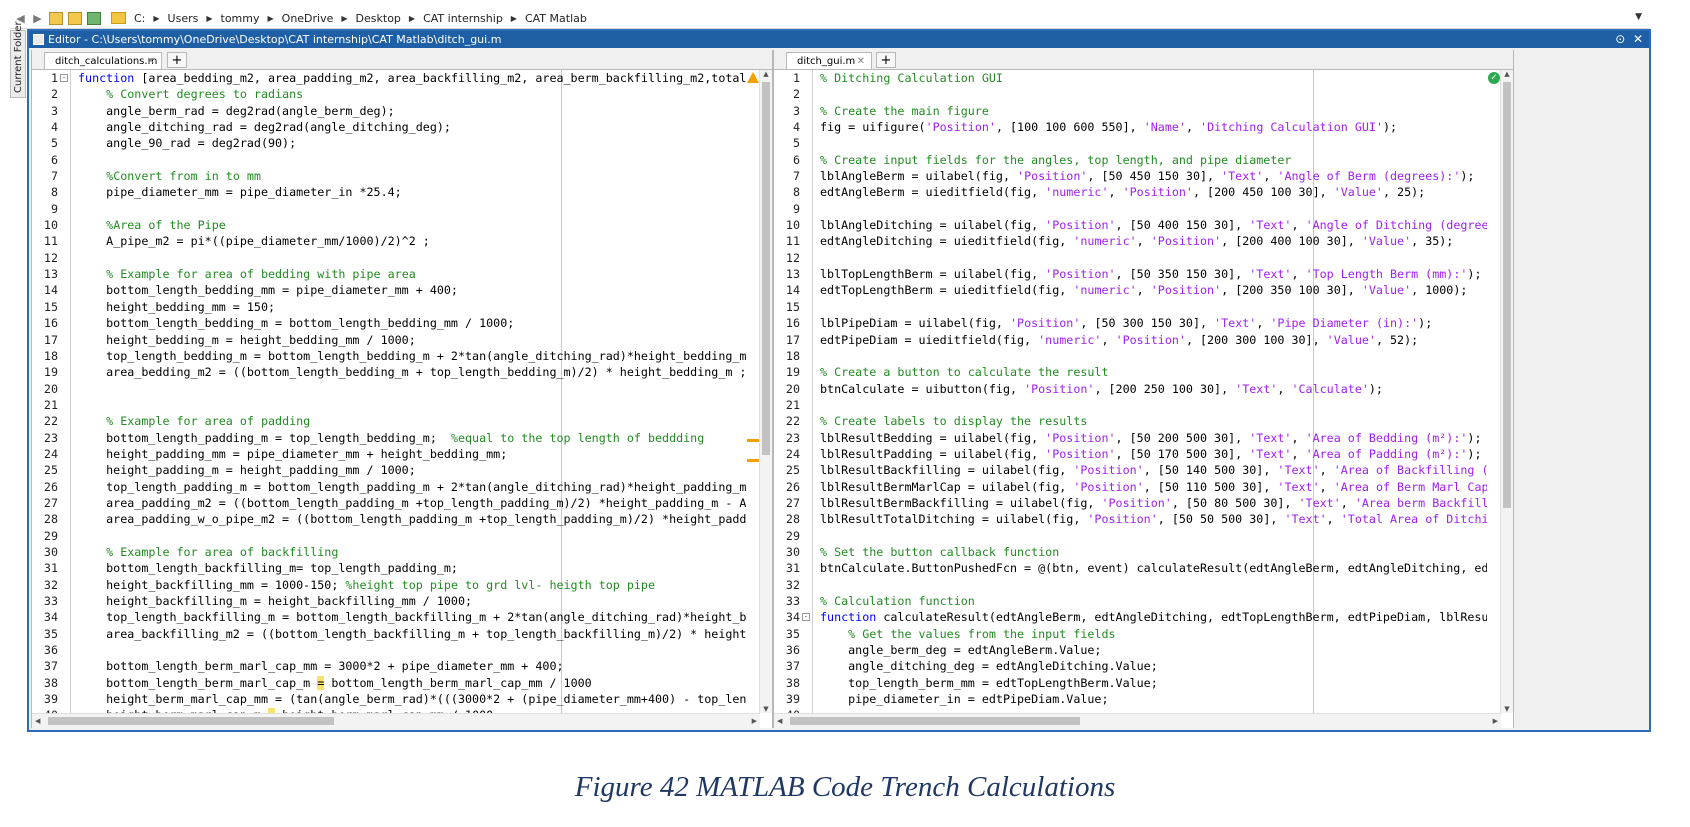  What do you see at coordinates (247, 18) in the screenshot?
I see `breadcrumb-item: tommy ▶` at bounding box center [247, 18].